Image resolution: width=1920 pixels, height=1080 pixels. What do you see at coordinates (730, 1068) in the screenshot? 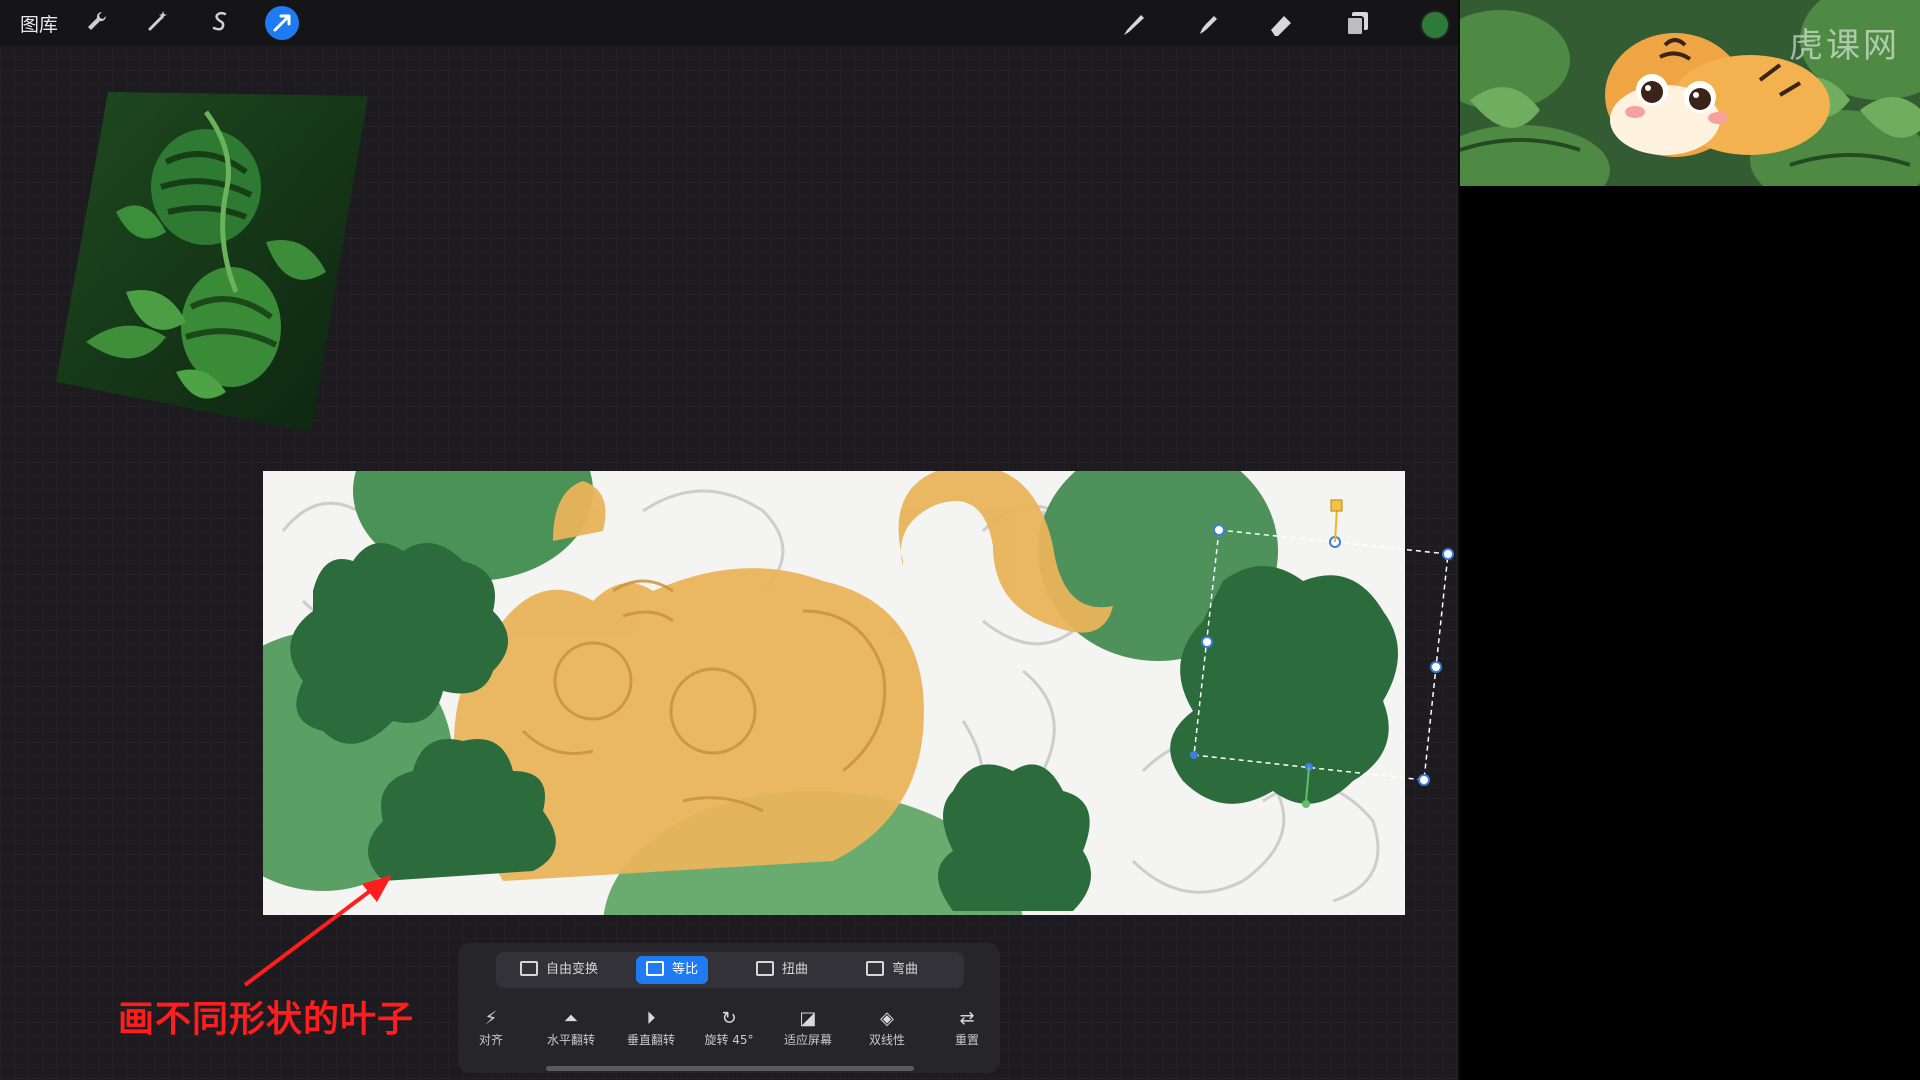
I see `home-indicator` at bounding box center [730, 1068].